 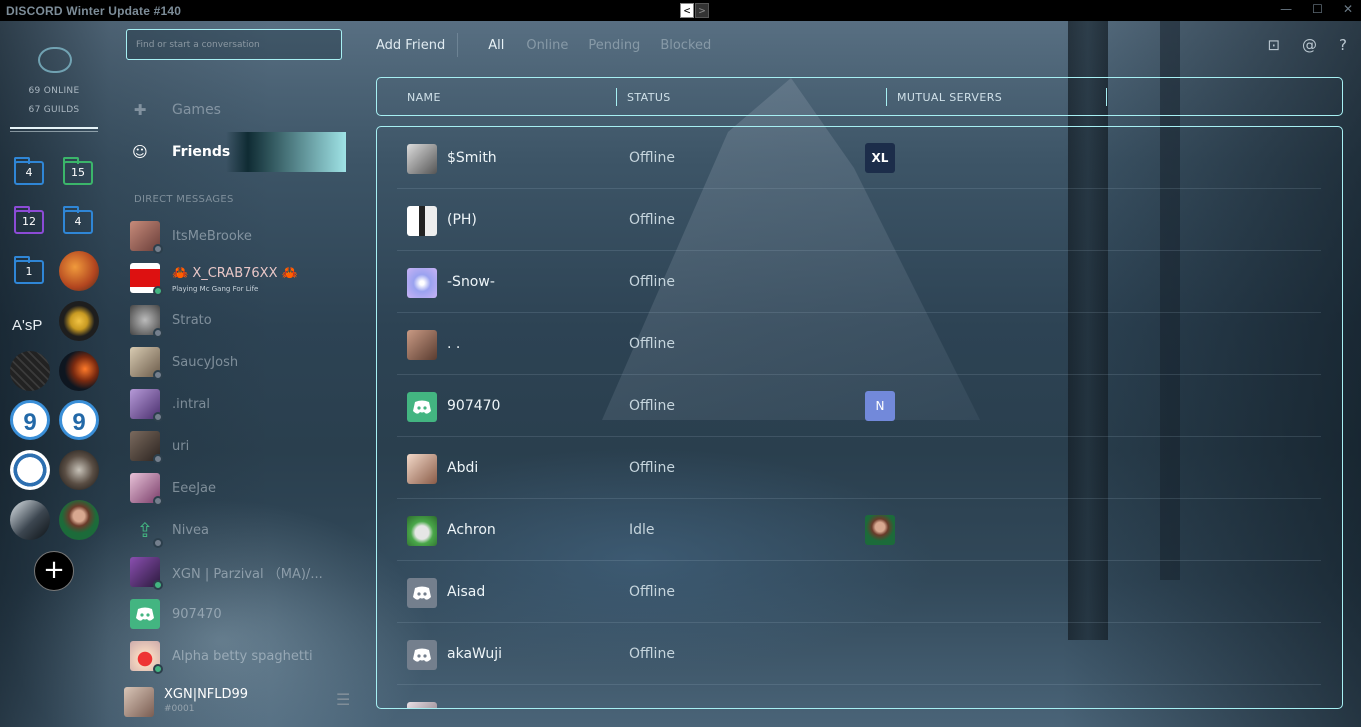 What do you see at coordinates (245, 320) in the screenshot?
I see `dm-item: Strato` at bounding box center [245, 320].